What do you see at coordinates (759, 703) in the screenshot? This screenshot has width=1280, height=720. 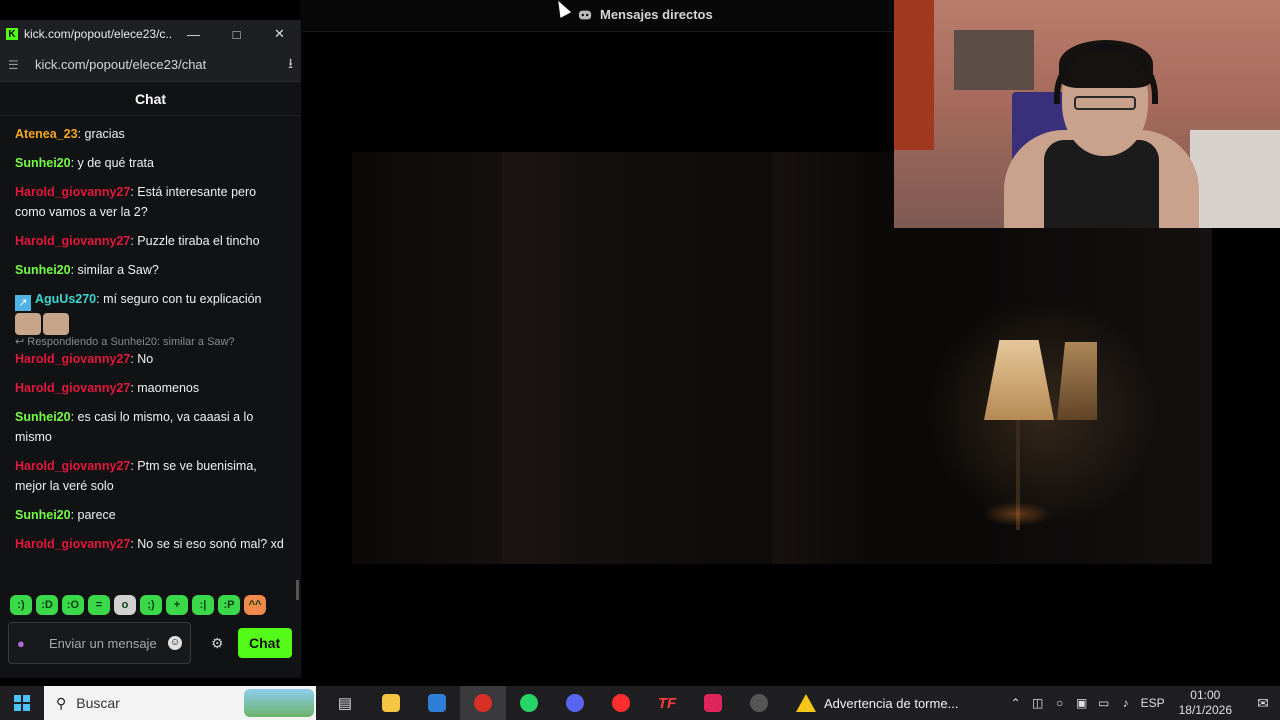 I see `obs-recording-icon` at bounding box center [759, 703].